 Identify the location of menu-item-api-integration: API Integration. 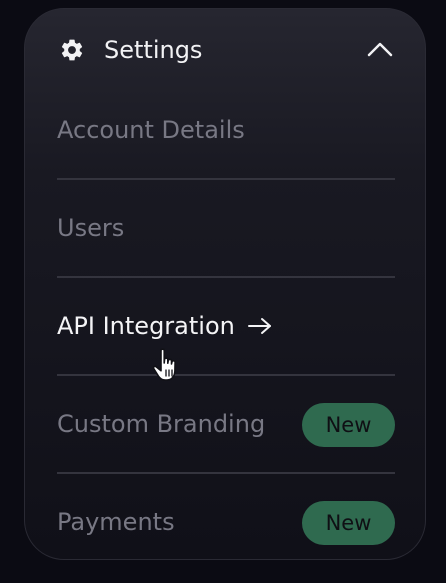
(226, 326).